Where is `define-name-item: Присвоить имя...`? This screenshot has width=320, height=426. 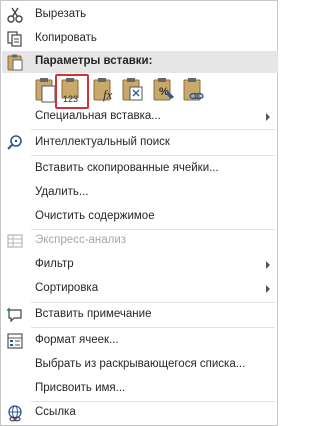 define-name-item: Присвоить имя... is located at coordinates (140, 389).